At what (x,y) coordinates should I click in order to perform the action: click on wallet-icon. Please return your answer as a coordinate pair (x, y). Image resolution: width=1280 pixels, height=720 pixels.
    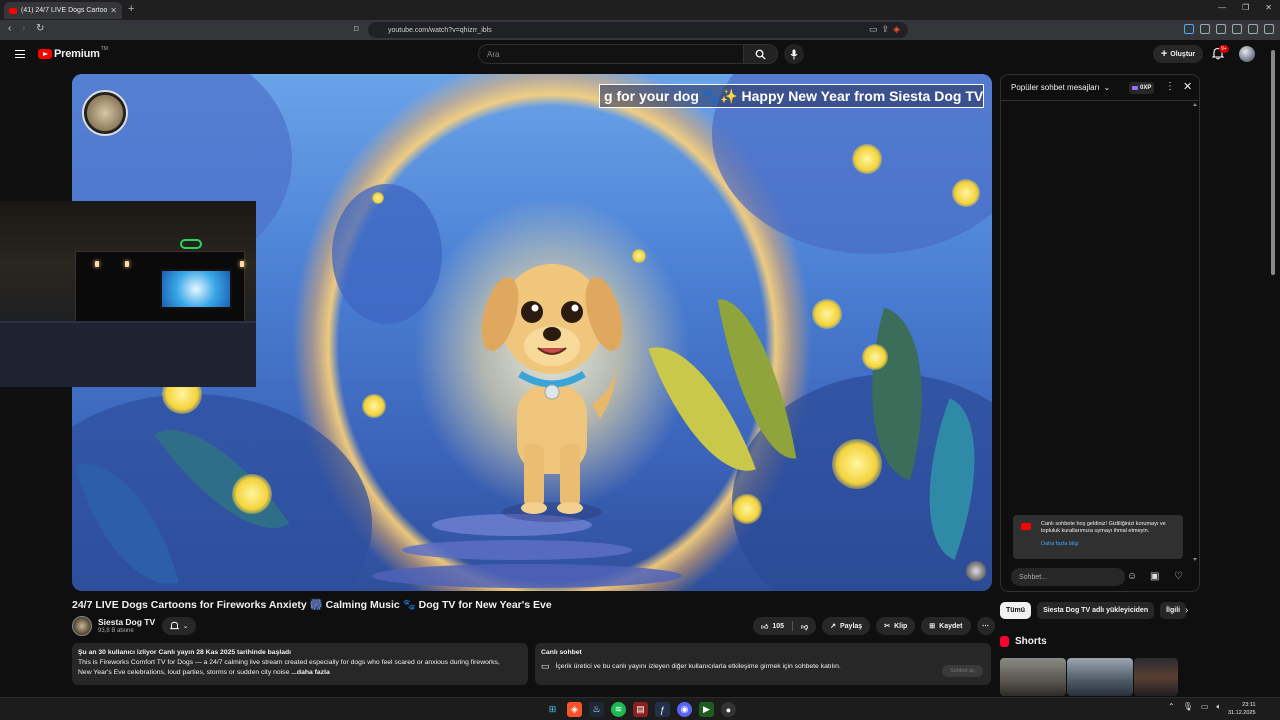
    Looking at the image, I should click on (1221, 29).